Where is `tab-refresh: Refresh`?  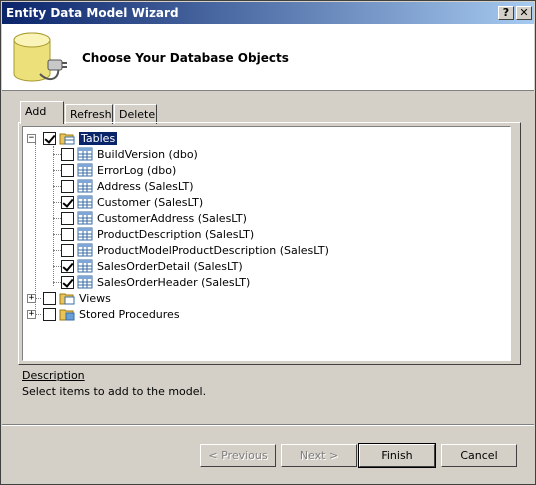 tab-refresh: Refresh is located at coordinates (89, 114).